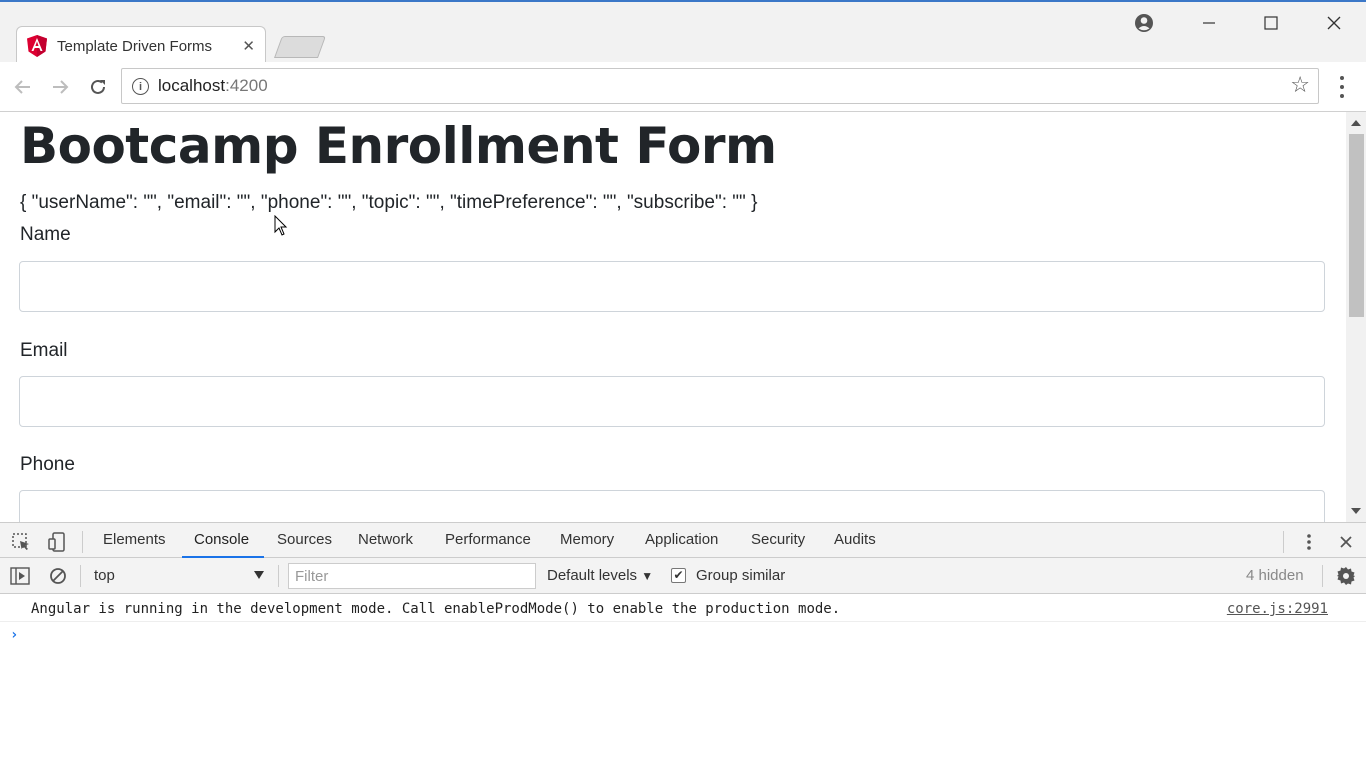 The height and width of the screenshot is (768, 1366). What do you see at coordinates (45, 234) in the screenshot?
I see `name-label: Name` at bounding box center [45, 234].